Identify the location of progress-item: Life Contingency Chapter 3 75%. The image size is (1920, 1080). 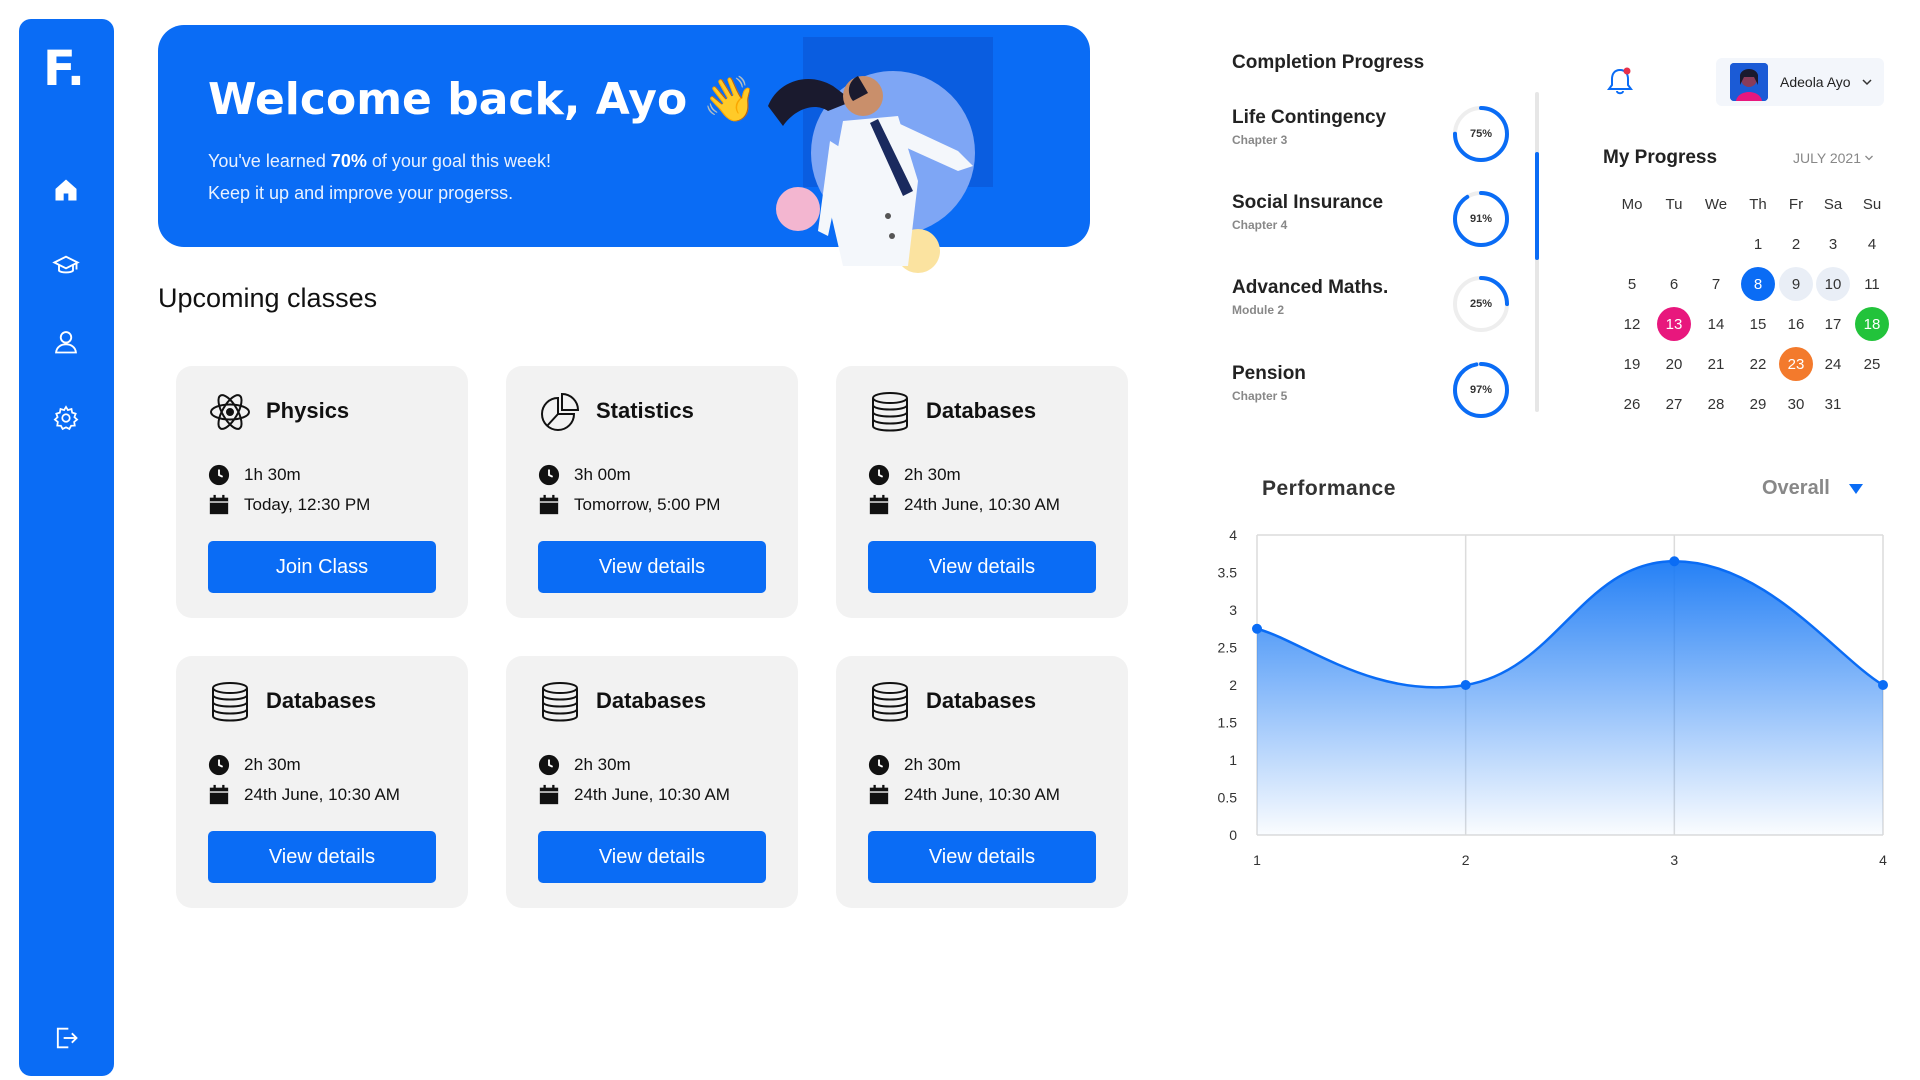
(1372, 141).